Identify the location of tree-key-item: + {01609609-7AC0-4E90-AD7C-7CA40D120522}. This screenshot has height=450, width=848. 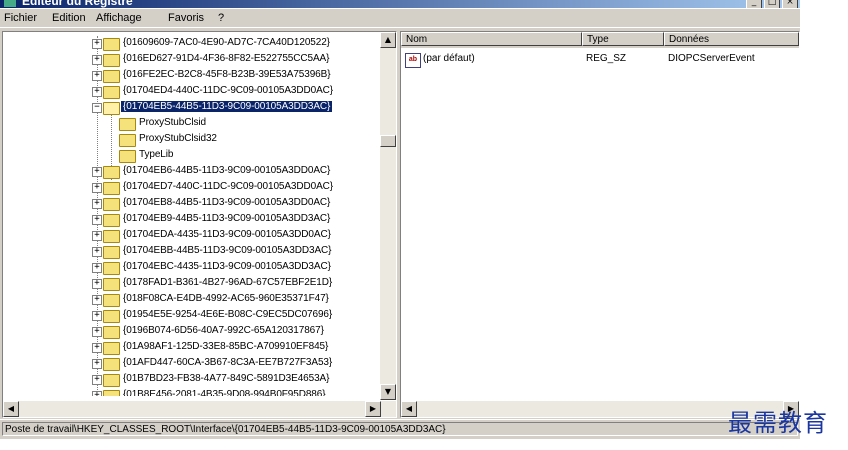
(190, 44).